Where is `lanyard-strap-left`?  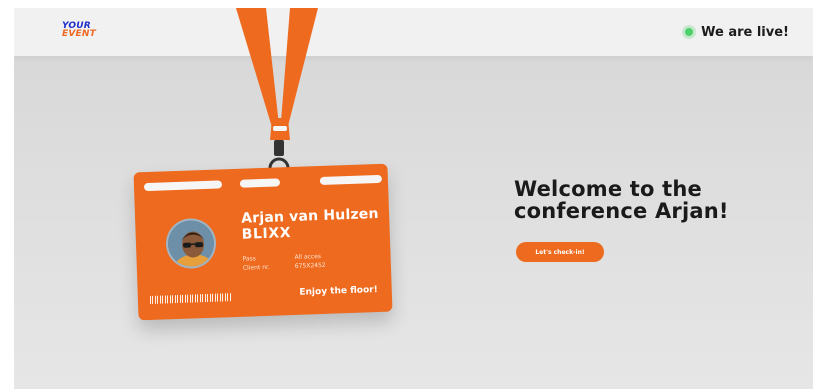
lanyard-strap-left is located at coordinates (258, 71).